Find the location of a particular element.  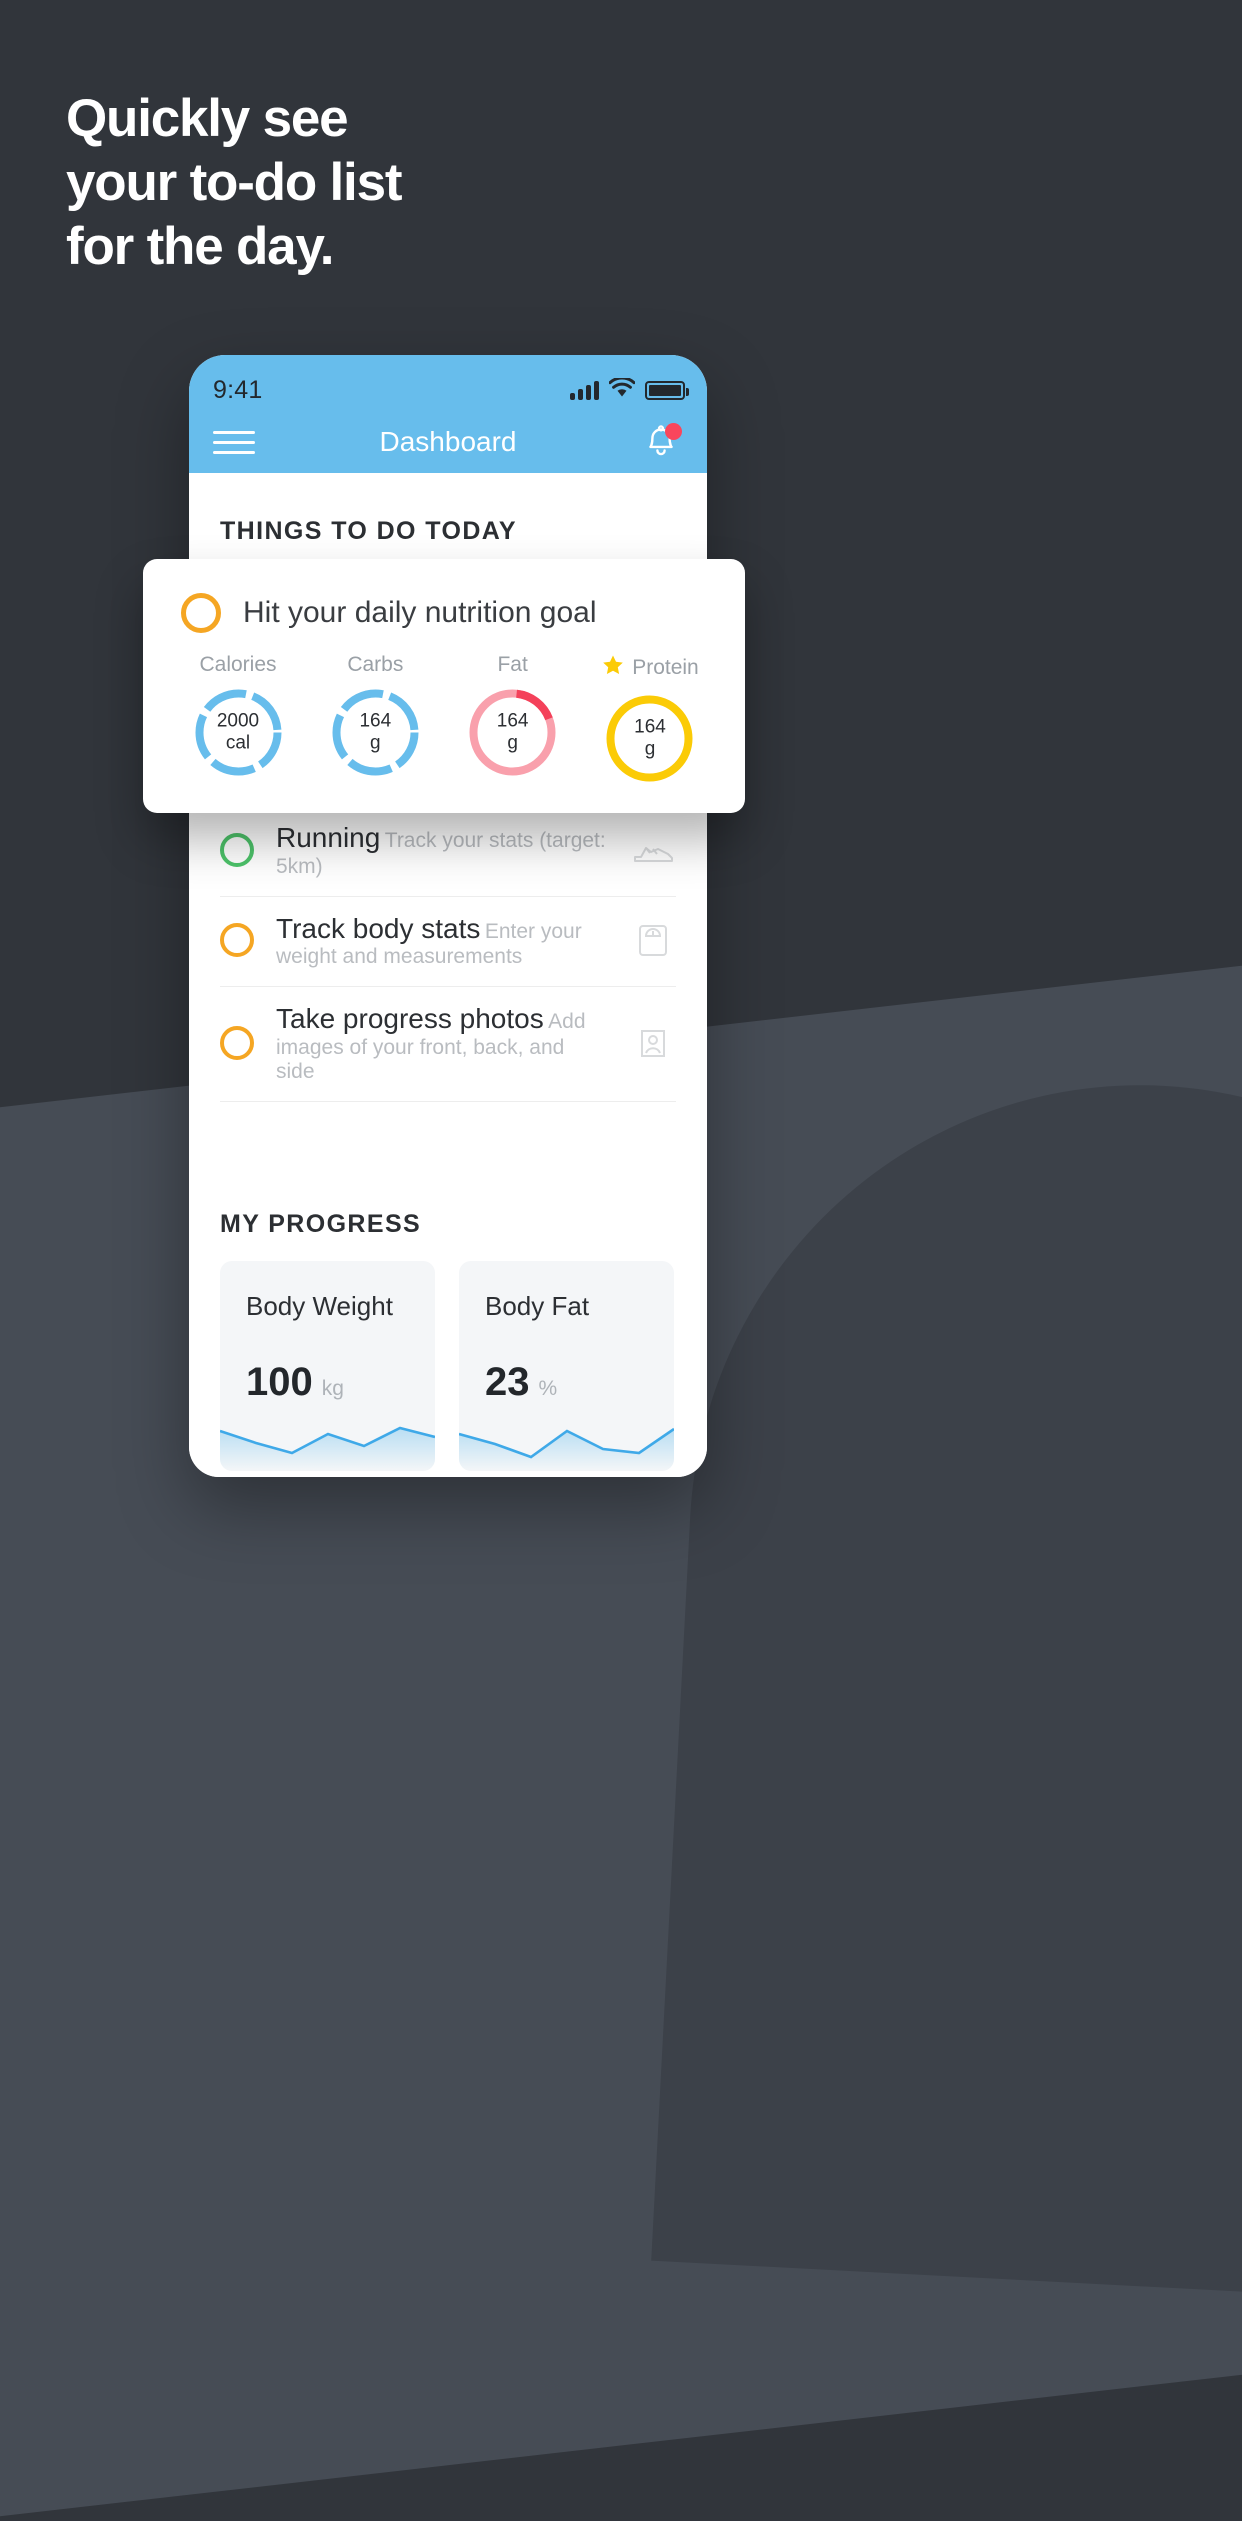

headline-line-2: your to-do list is located at coordinates (234, 182).